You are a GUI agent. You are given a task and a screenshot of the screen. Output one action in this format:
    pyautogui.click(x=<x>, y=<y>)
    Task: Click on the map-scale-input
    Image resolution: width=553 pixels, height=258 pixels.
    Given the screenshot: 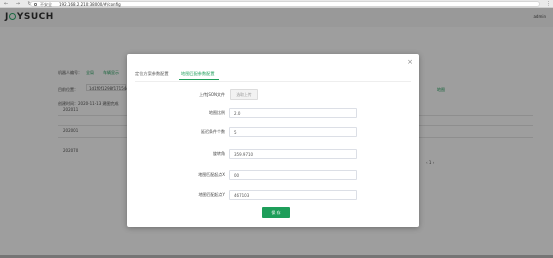 What is the action you would take?
    pyautogui.click(x=293, y=113)
    